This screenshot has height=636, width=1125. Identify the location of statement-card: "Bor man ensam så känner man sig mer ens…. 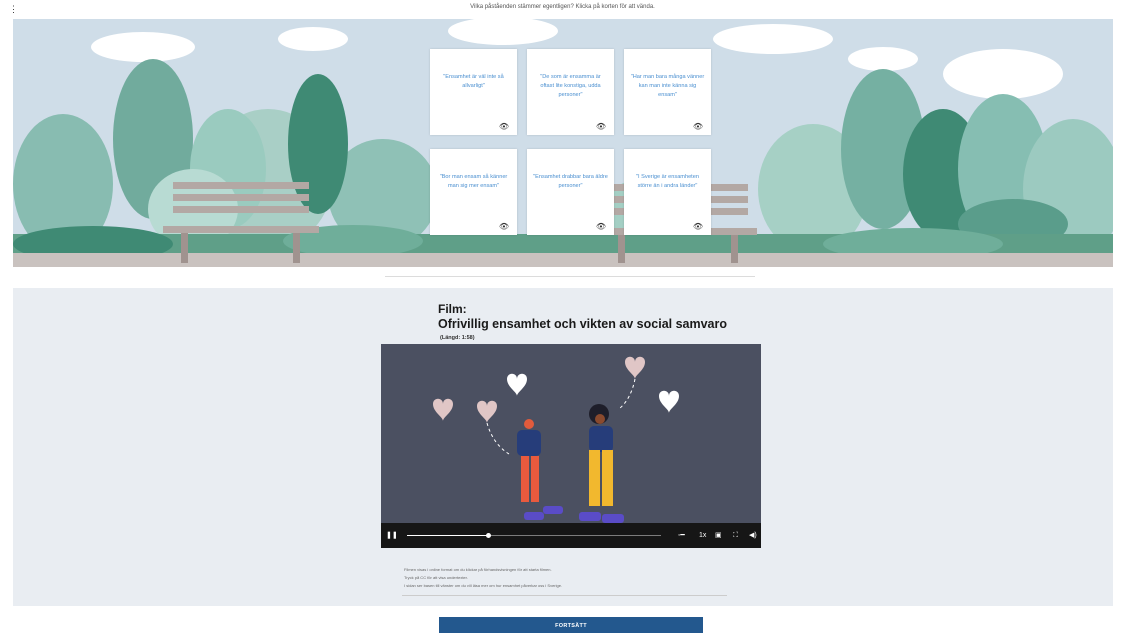
(473, 192).